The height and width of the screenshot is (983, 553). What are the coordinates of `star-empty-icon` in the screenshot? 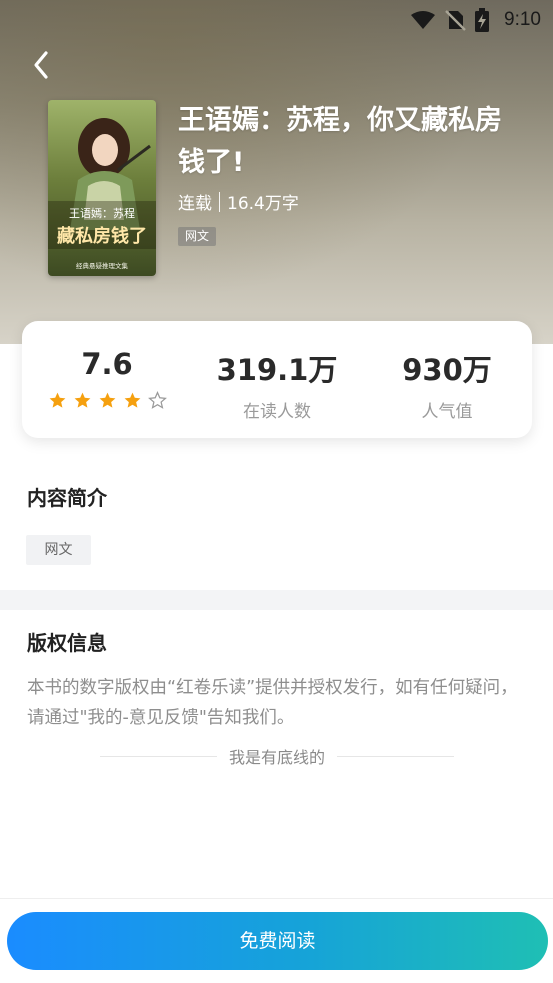 It's located at (157, 402).